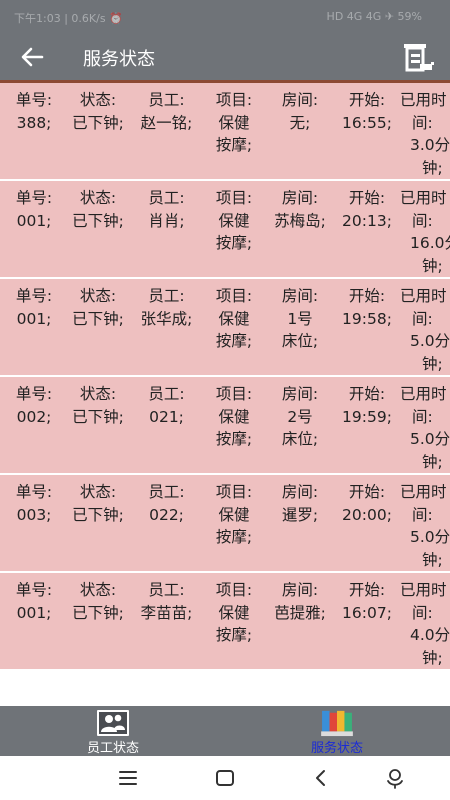  Describe the element at coordinates (367, 405) in the screenshot. I see `record-field-start-time: 开始: 19:59;` at that location.